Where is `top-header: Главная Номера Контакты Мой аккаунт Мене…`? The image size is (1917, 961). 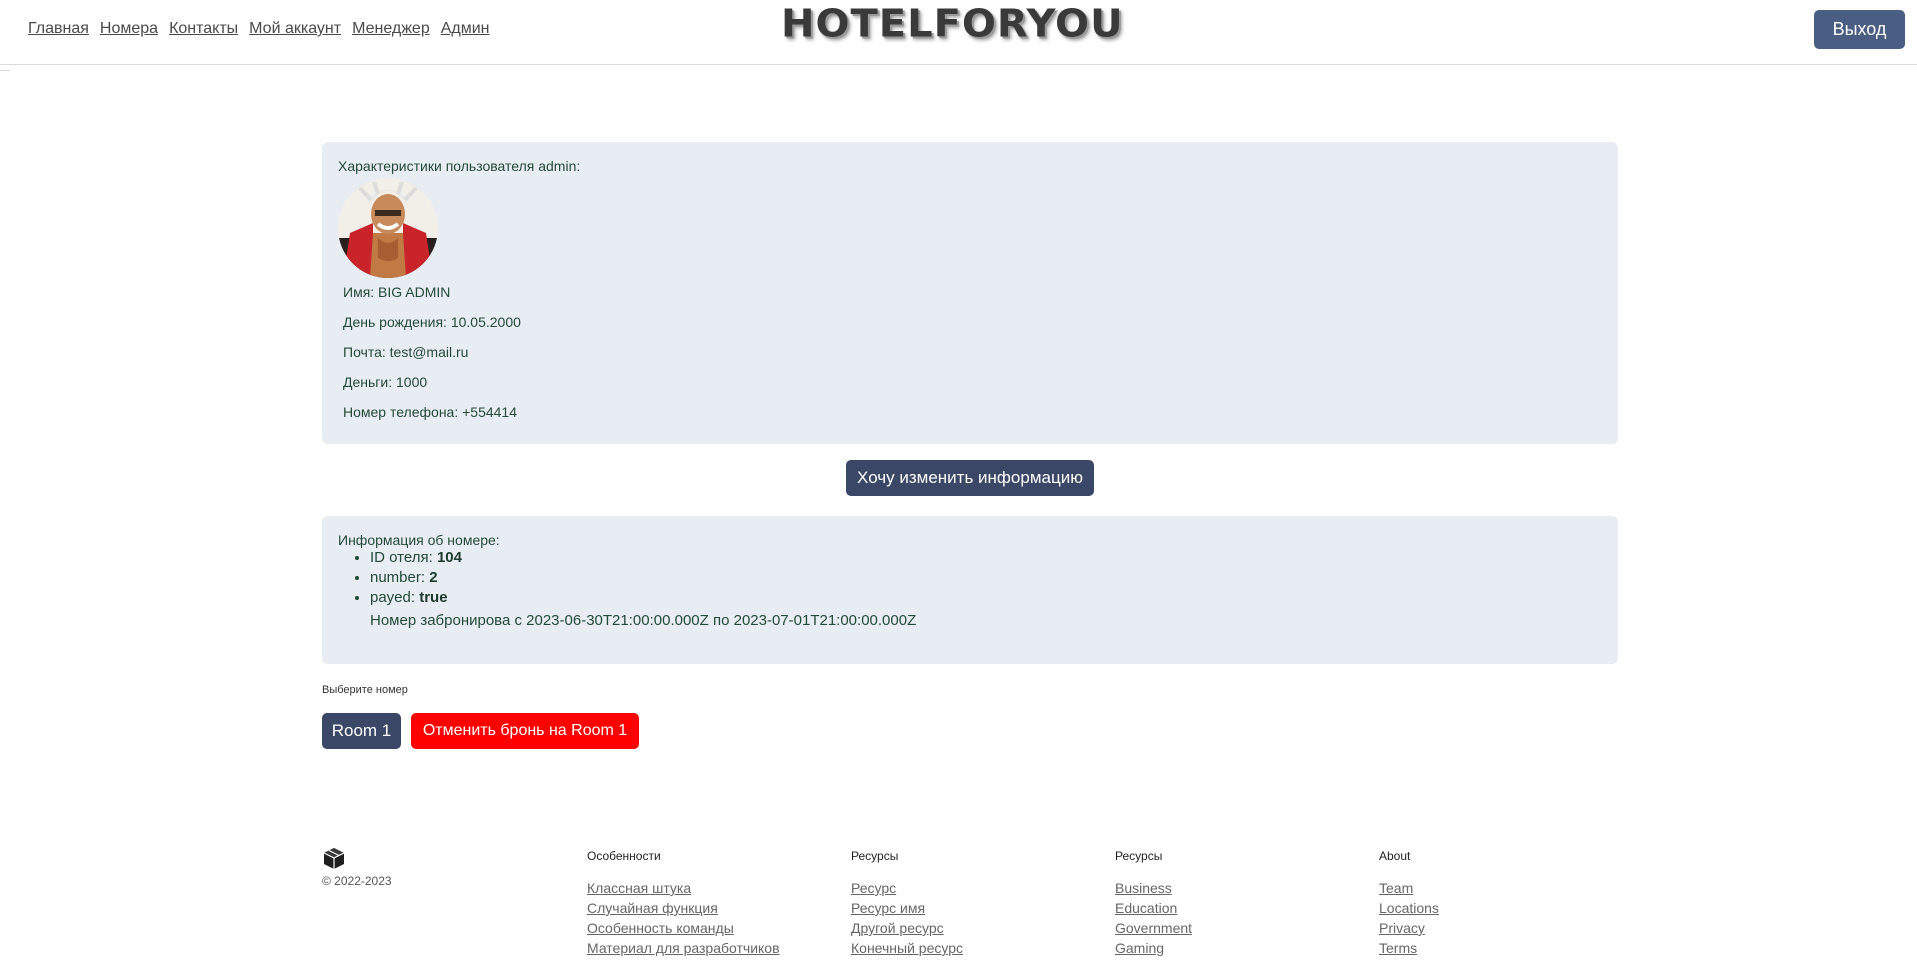 top-header: Главная Номера Контакты Мой аккаунт Мене… is located at coordinates (958, 32).